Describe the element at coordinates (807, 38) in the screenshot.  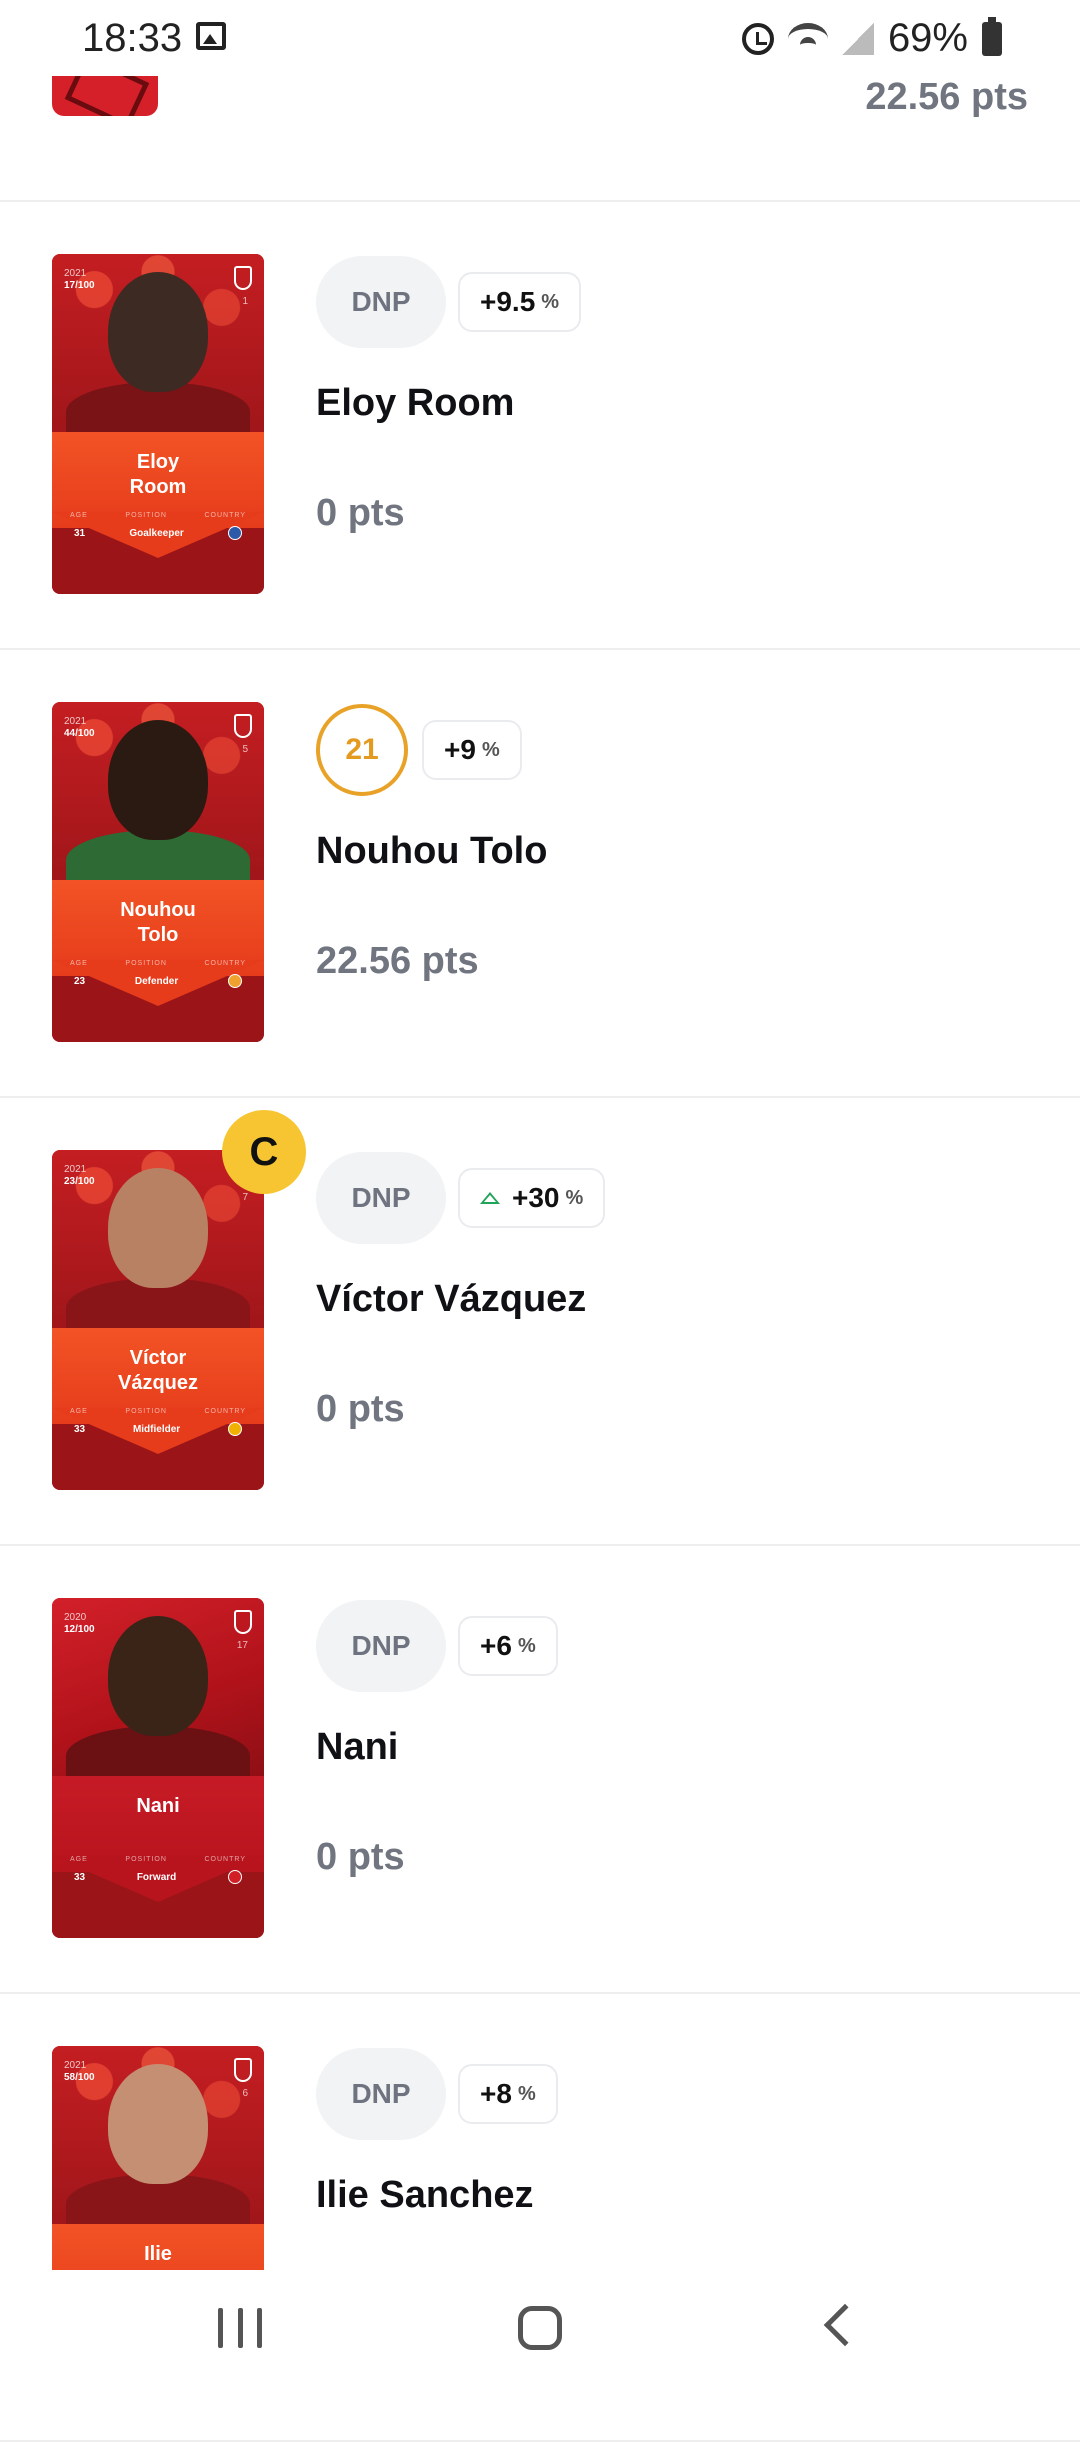
I see `wifi-icon` at that location.